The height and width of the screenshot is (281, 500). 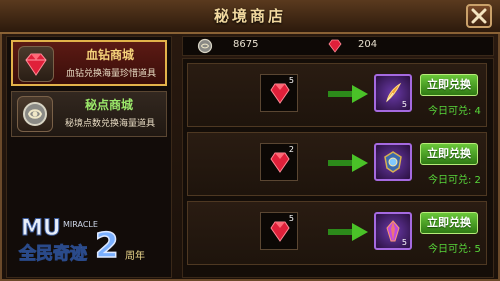 I want to click on sidebar-item-subtitle: 秘境点数兑换海量道具, so click(x=109, y=124).